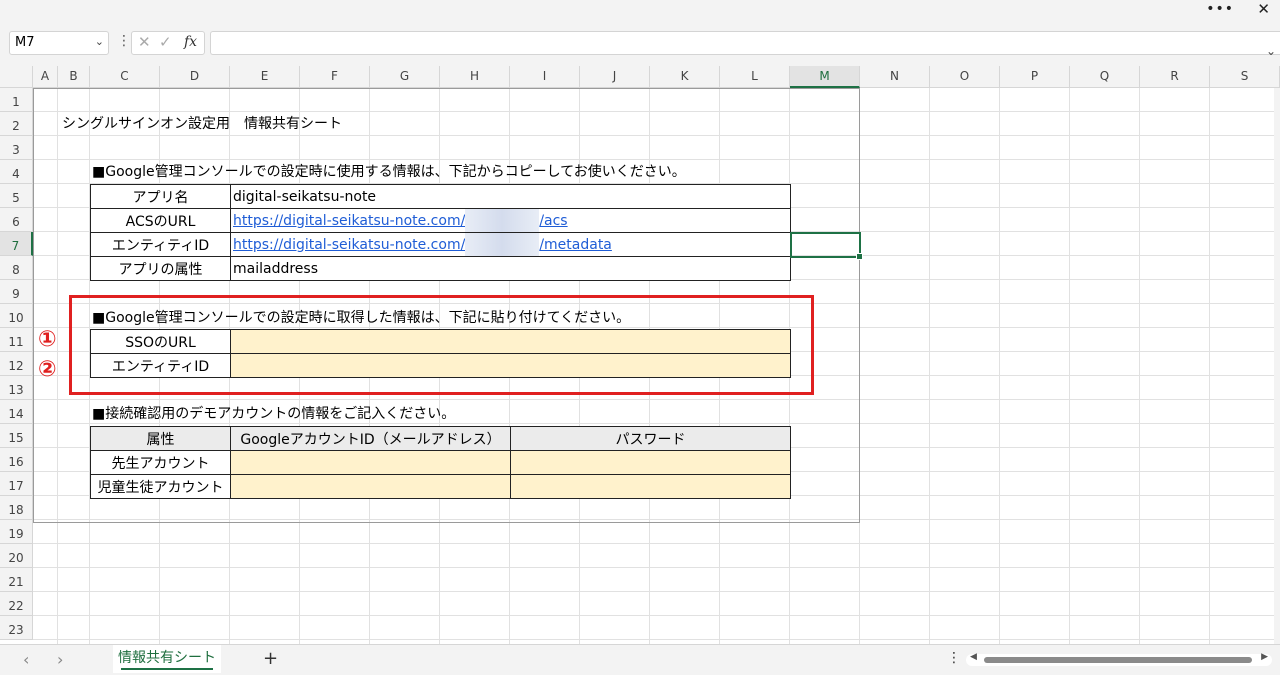 The height and width of the screenshot is (675, 1280). Describe the element at coordinates (16, 436) in the screenshot. I see `row-header-15: 15` at that location.